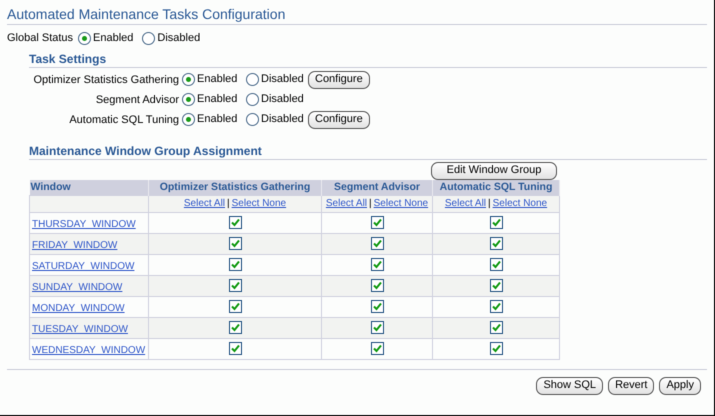 The image size is (715, 416). What do you see at coordinates (631, 385) in the screenshot?
I see `action-button: Revert` at bounding box center [631, 385].